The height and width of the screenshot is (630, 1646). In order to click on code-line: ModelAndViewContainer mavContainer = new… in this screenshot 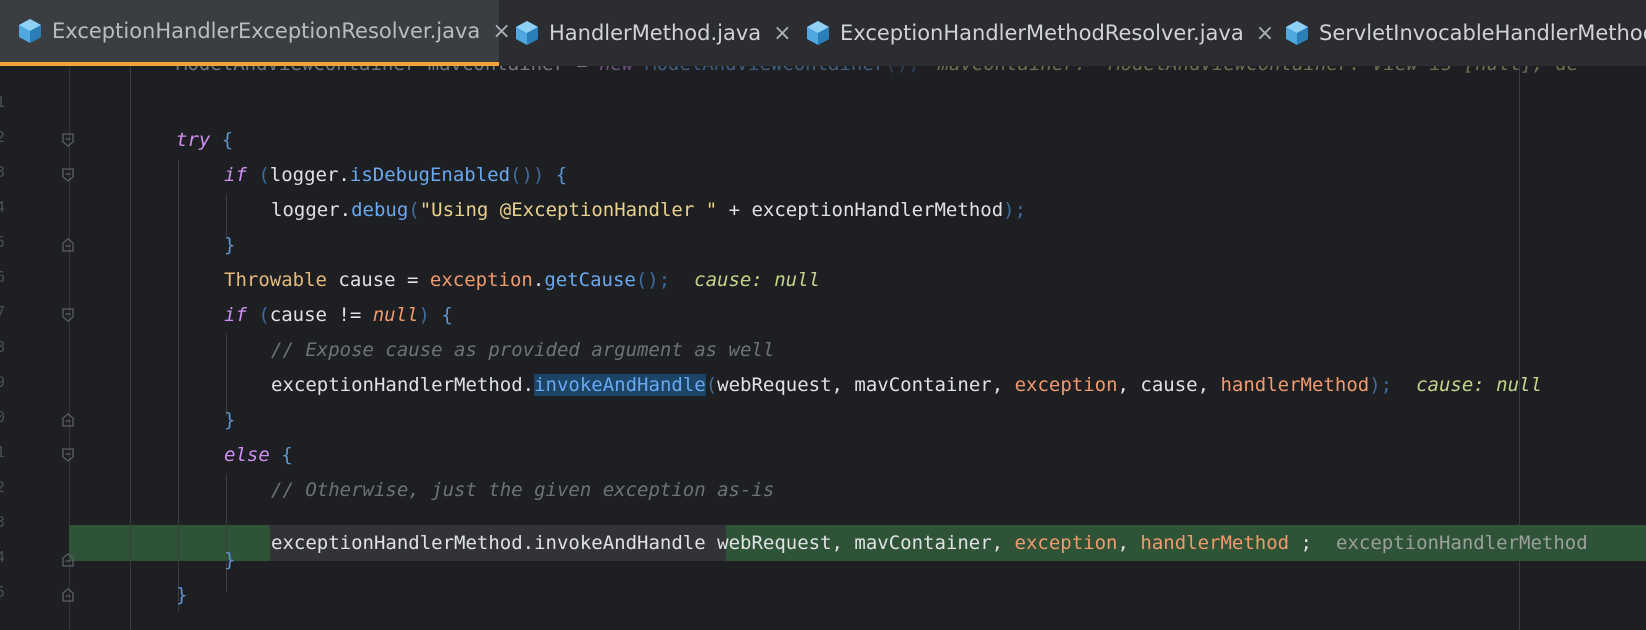, I will do `click(823, 74)`.